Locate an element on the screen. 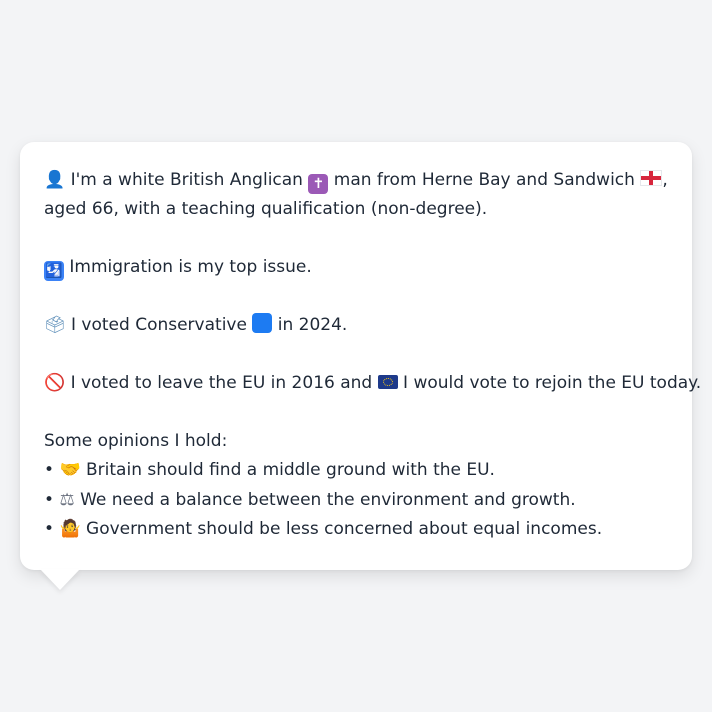  top-issue-text: Immigration is my top issue. is located at coordinates (190, 267).